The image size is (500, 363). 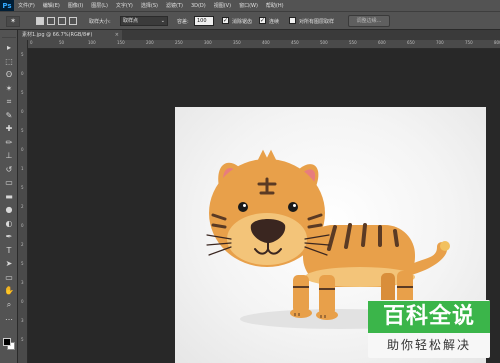 What do you see at coordinates (9, 263) in the screenshot?
I see `path-select-icon: ➤` at bounding box center [9, 263].